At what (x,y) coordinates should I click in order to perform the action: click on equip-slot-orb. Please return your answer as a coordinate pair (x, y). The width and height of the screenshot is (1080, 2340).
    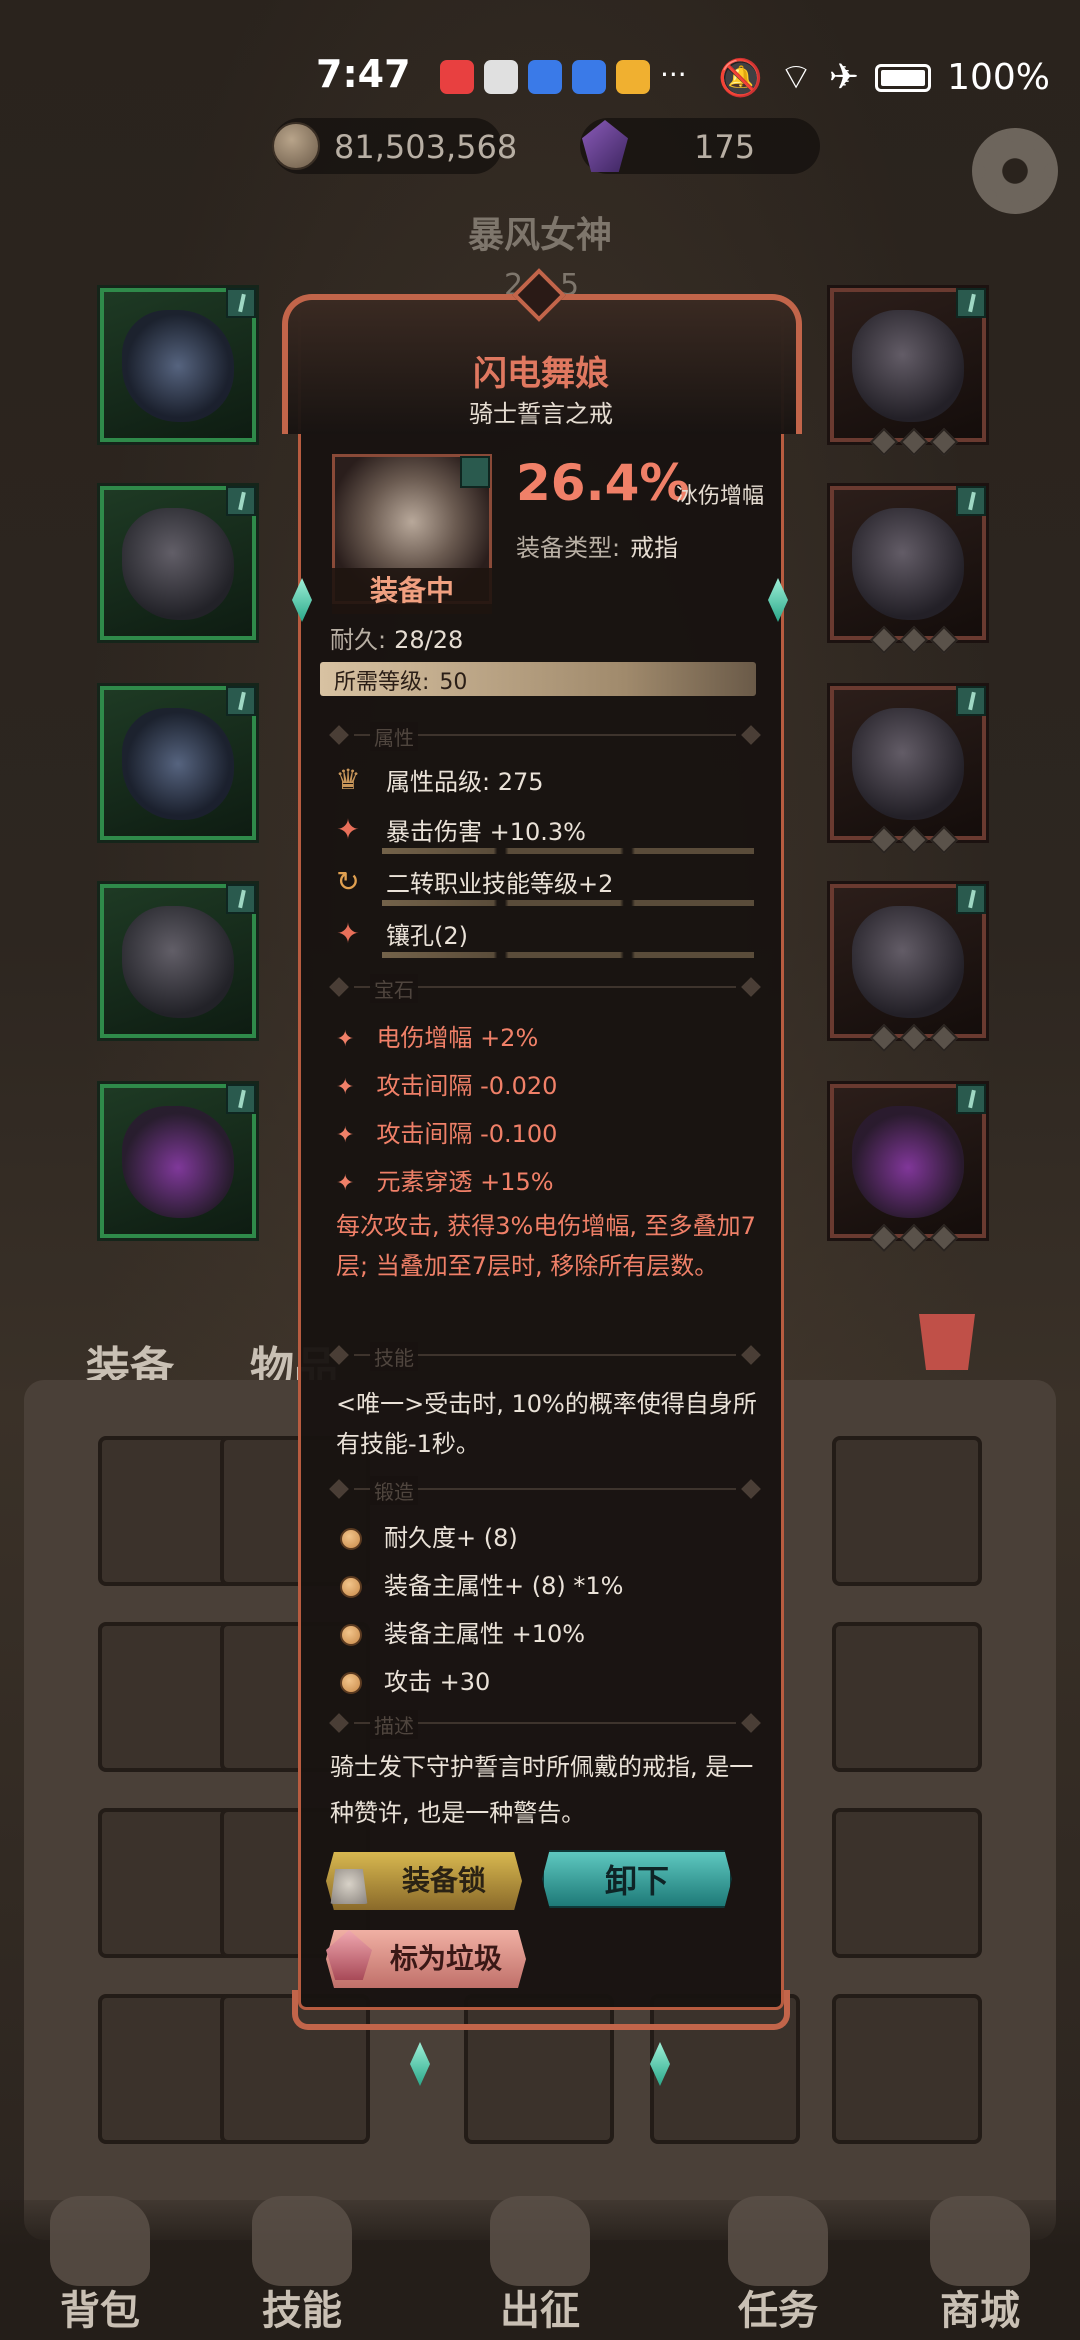
    Looking at the image, I should click on (908, 1168).